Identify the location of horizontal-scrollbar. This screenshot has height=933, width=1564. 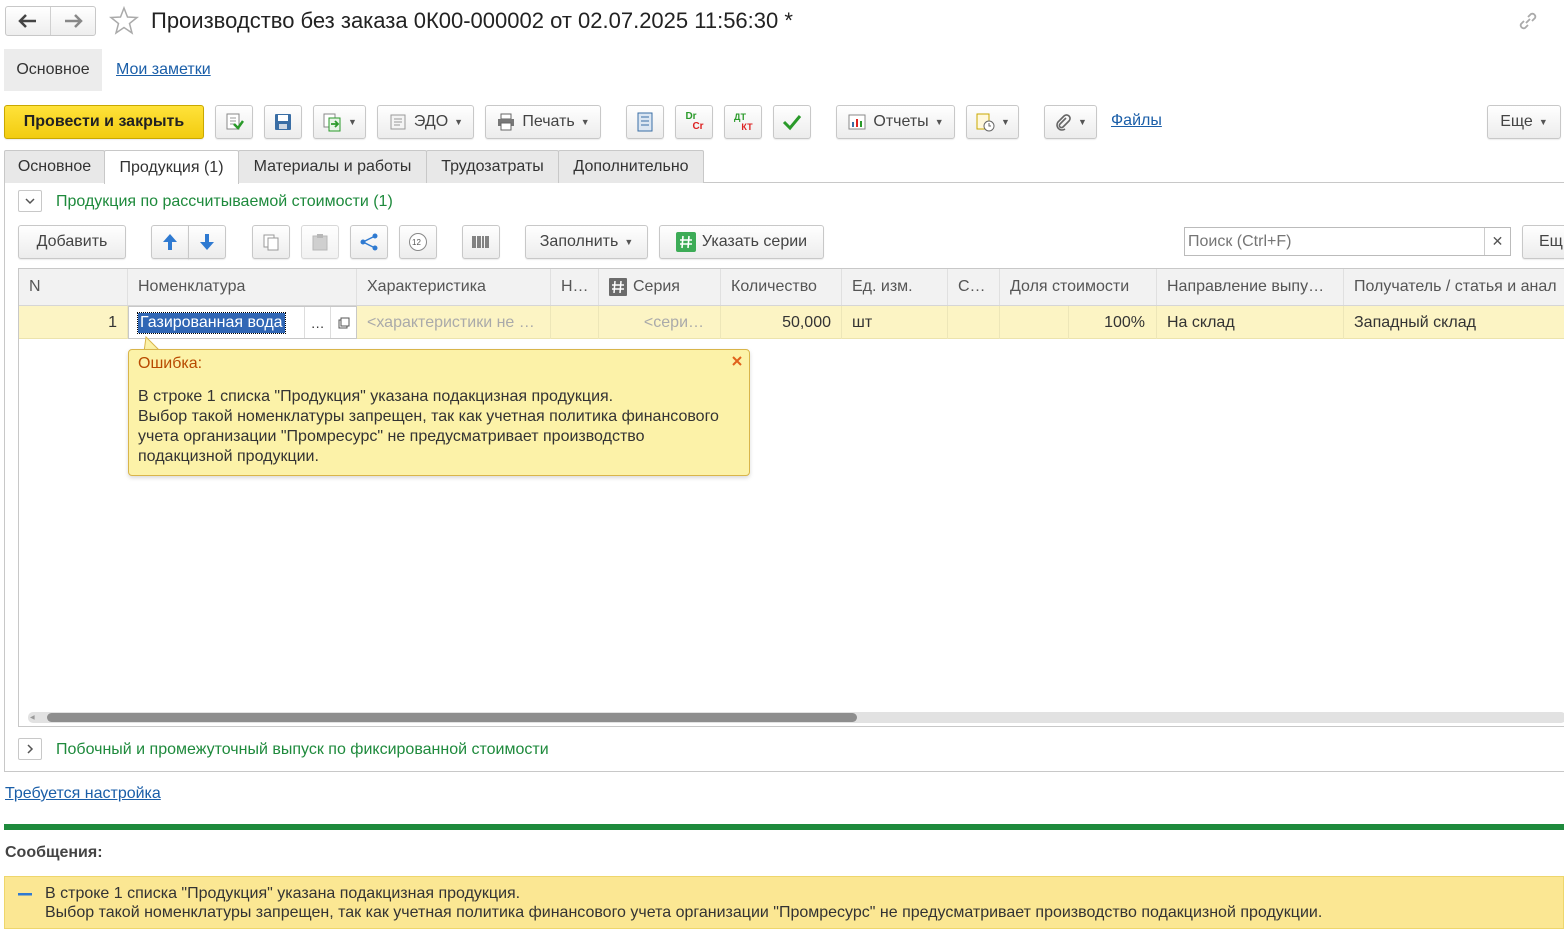
(796, 717).